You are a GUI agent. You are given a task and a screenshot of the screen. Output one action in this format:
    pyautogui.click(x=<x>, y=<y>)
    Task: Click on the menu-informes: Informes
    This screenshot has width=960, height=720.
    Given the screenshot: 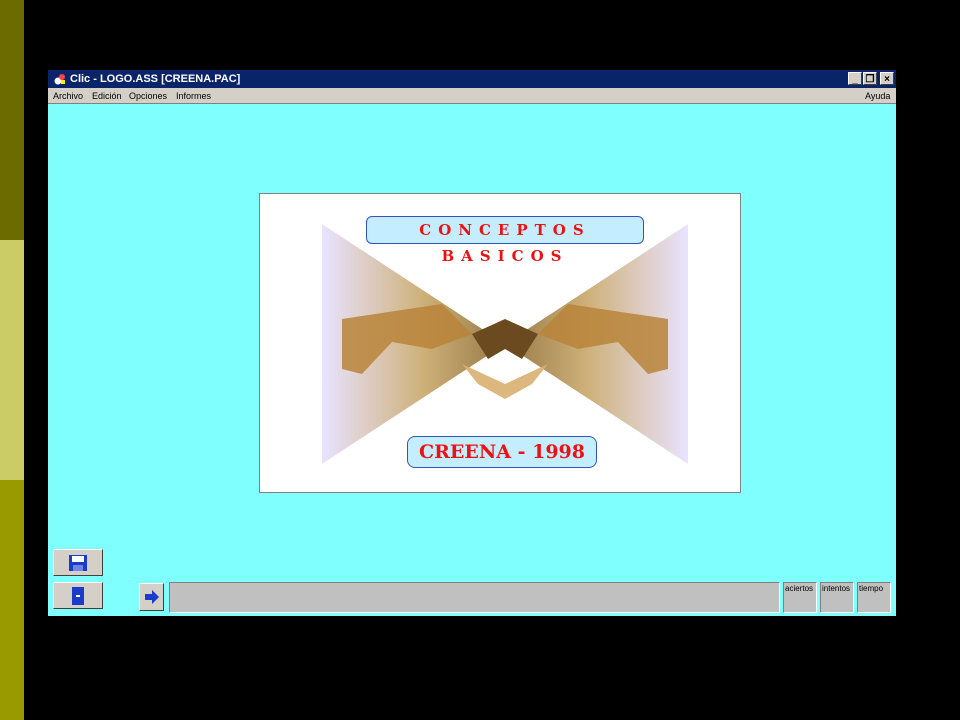 What is the action you would take?
    pyautogui.click(x=193, y=96)
    